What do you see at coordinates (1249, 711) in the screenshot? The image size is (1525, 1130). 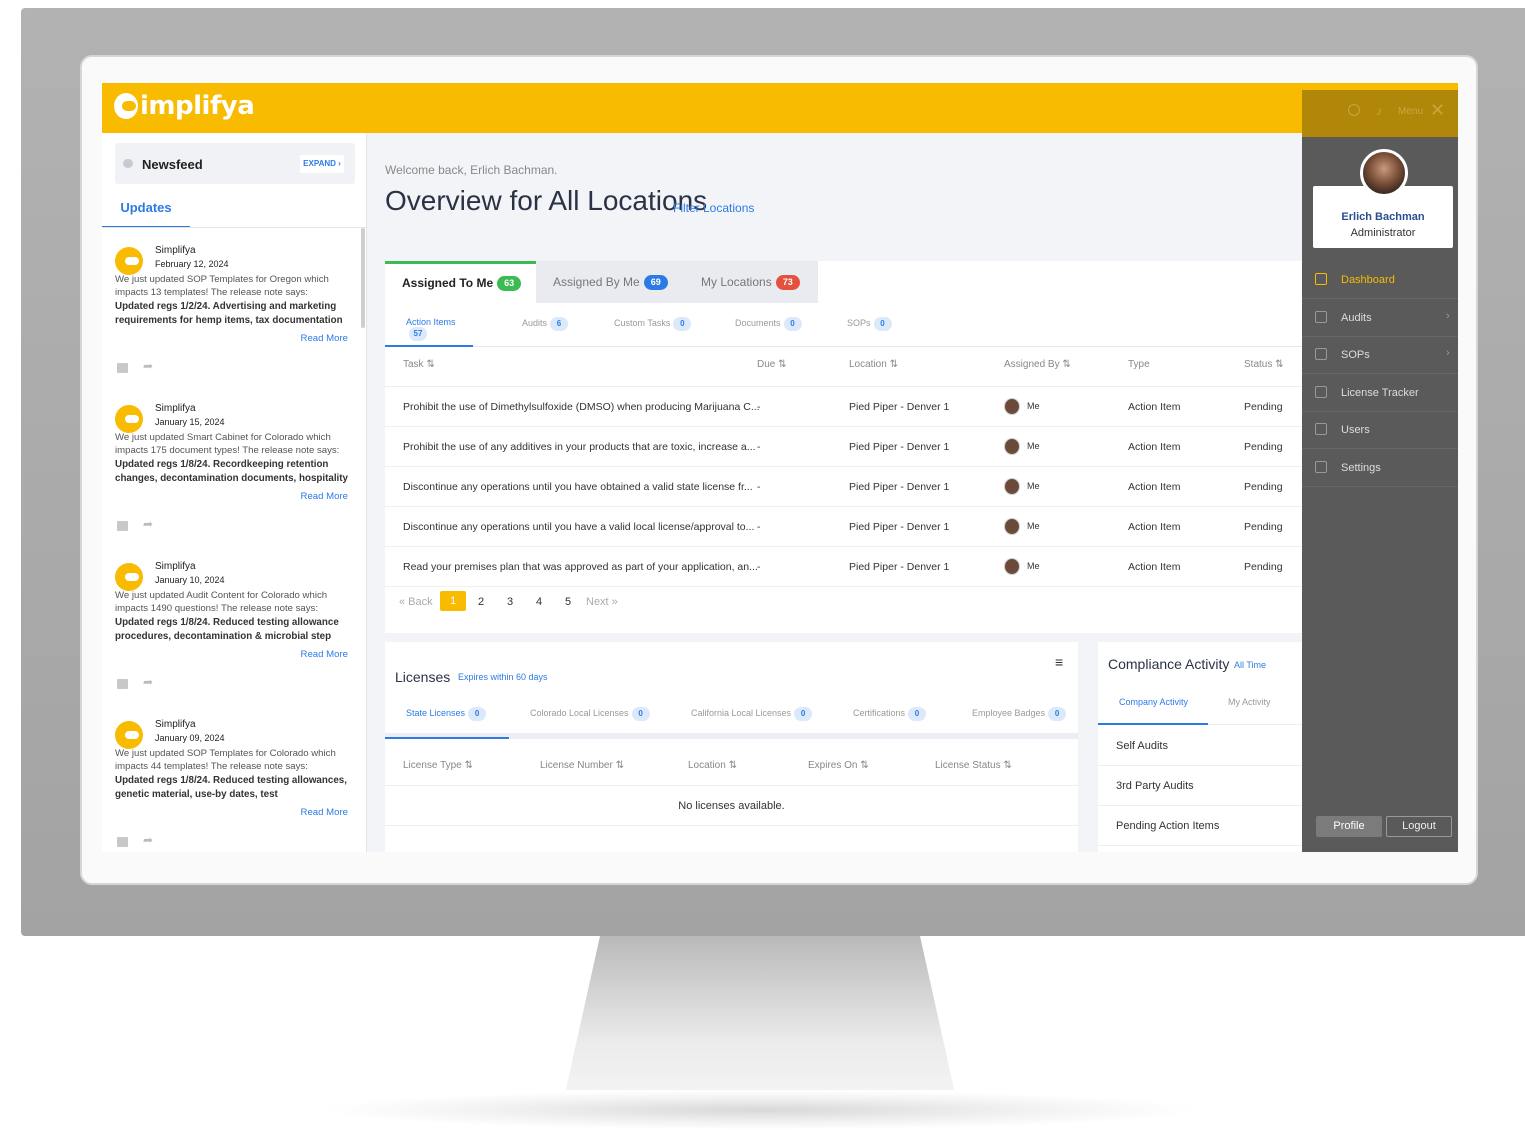 I see `tab-my-activity: My Activity` at bounding box center [1249, 711].